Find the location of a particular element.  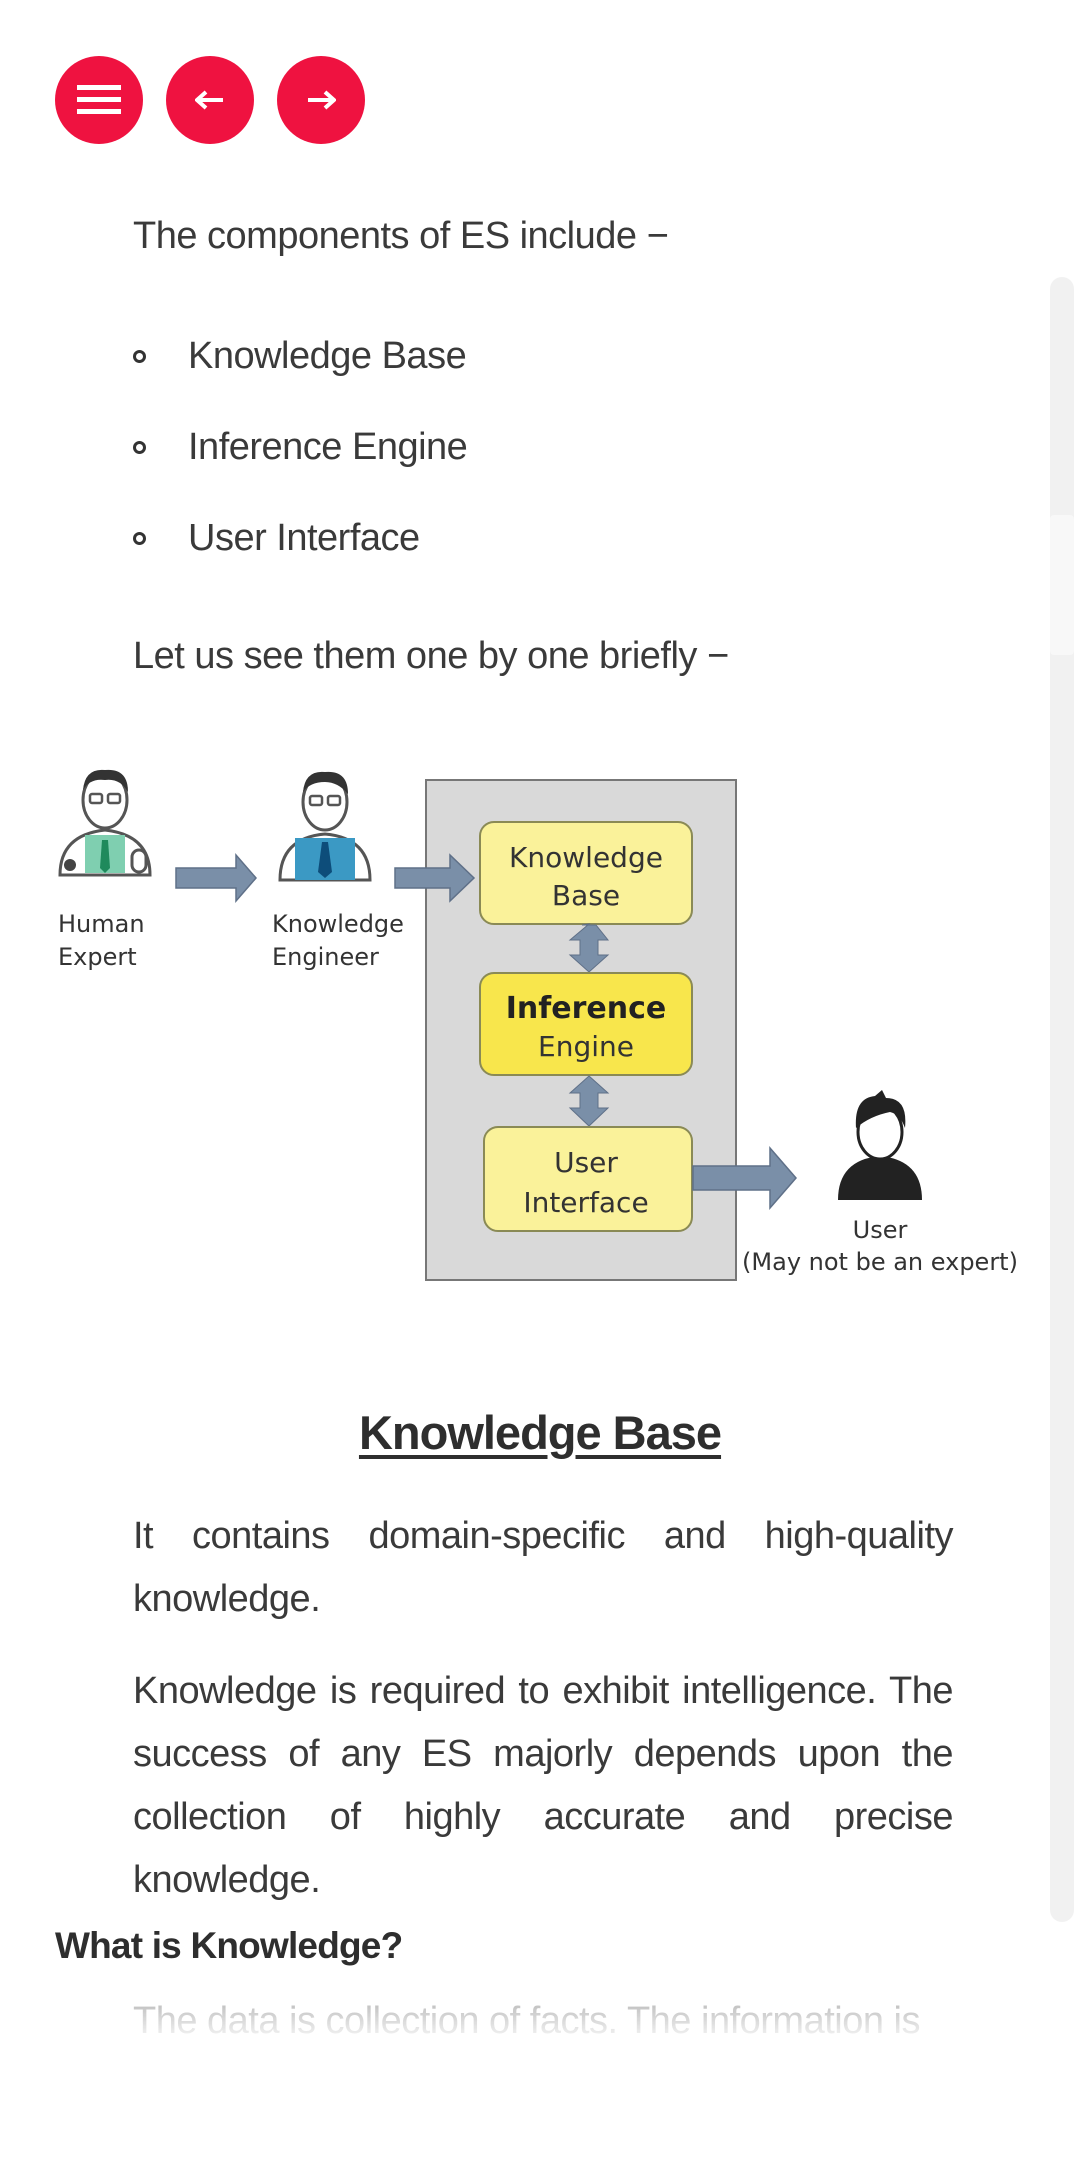

subheading-what-is-knowledge: What is Knowledge? is located at coordinates (229, 1945).